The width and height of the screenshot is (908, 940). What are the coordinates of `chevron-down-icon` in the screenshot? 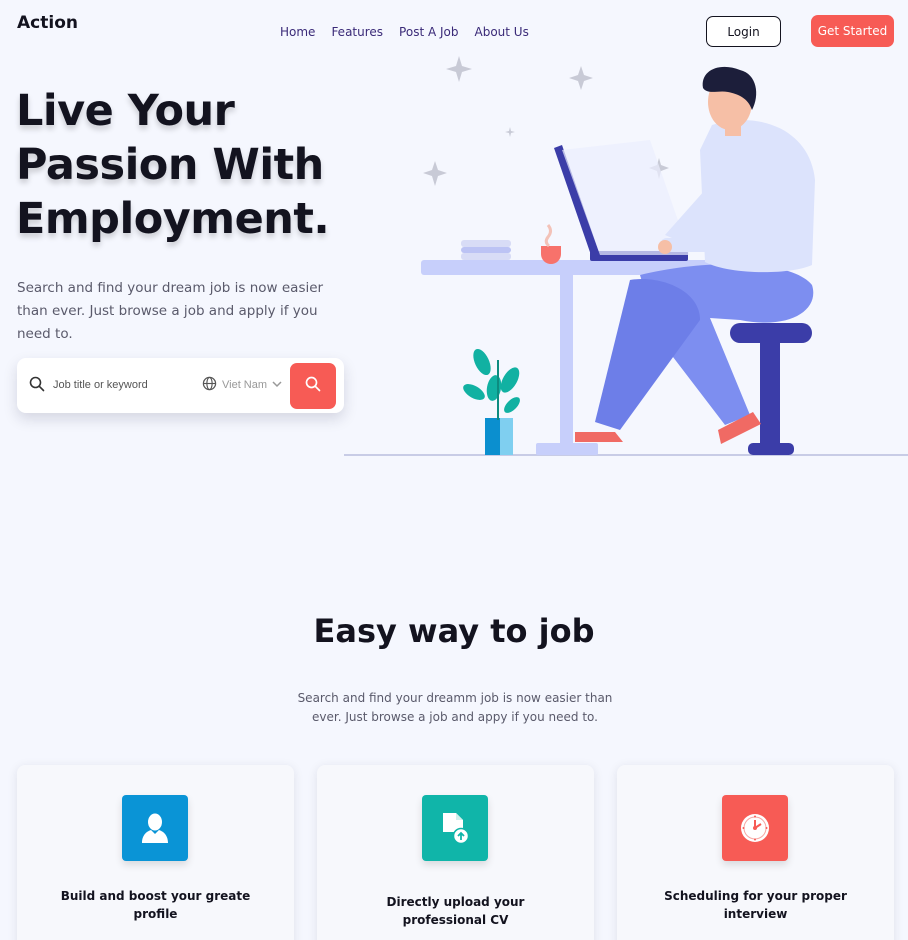 It's located at (277, 385).